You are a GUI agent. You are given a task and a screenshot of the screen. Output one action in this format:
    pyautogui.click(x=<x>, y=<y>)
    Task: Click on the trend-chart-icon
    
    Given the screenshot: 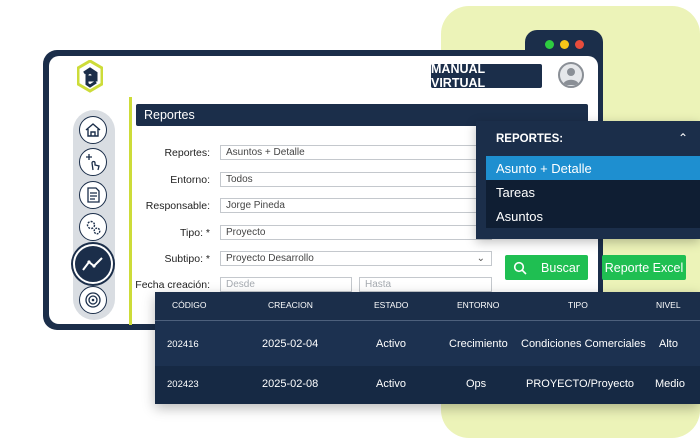 What is the action you would take?
    pyautogui.click(x=93, y=264)
    